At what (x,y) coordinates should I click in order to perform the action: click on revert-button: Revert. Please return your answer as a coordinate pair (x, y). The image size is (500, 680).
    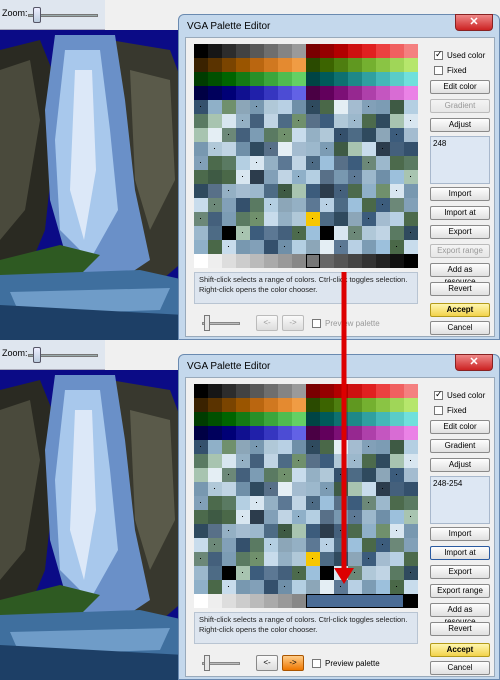
    Looking at the image, I should click on (460, 289).